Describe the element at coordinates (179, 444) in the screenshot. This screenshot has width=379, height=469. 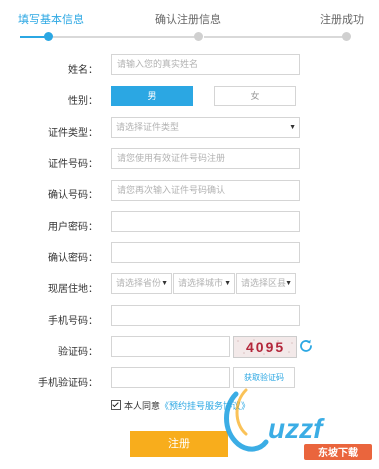
I see `register-button: 注册` at that location.